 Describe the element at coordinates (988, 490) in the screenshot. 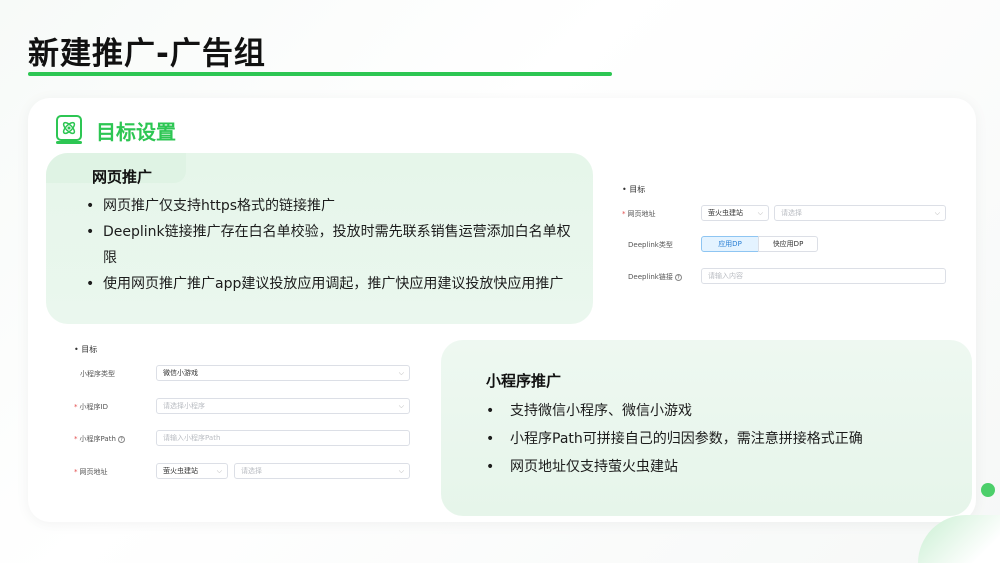

I see `decorative-dot` at that location.